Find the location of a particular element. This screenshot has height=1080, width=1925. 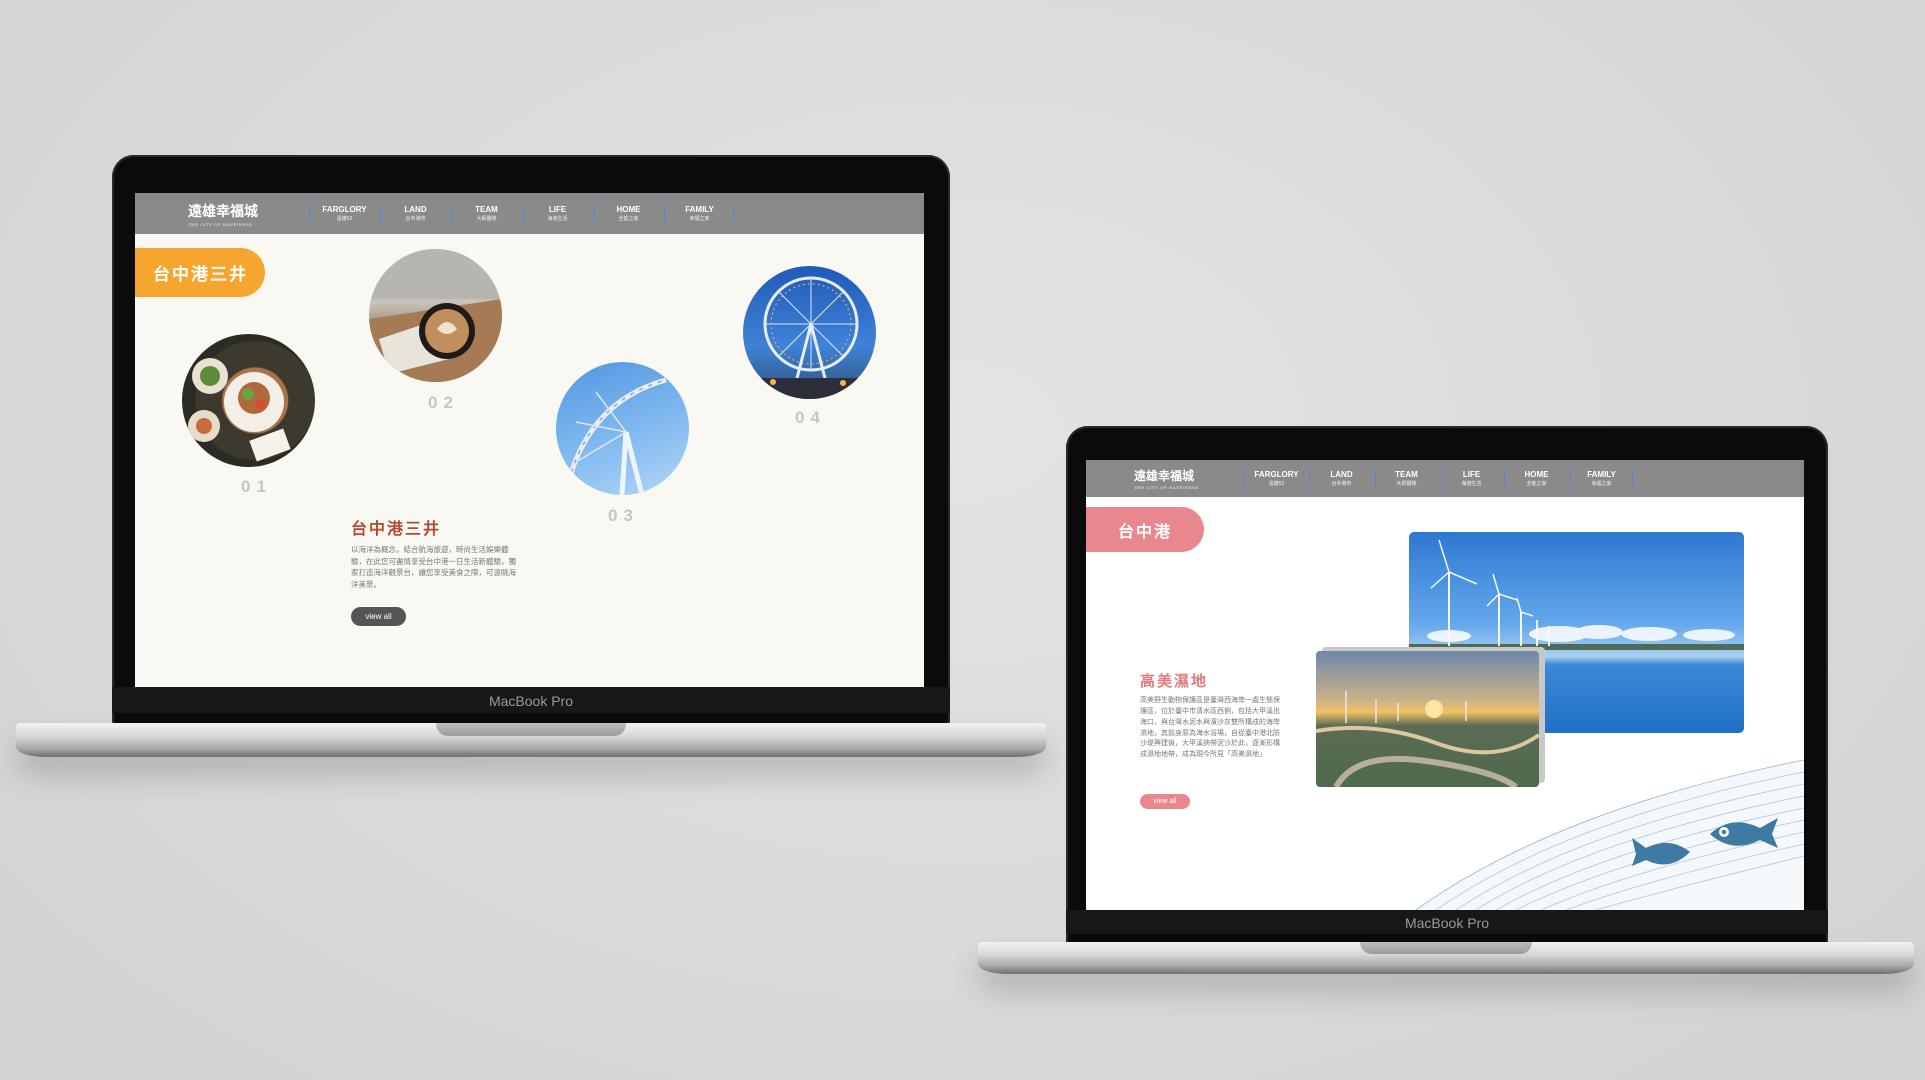

food-plate-art is located at coordinates (239, 410).